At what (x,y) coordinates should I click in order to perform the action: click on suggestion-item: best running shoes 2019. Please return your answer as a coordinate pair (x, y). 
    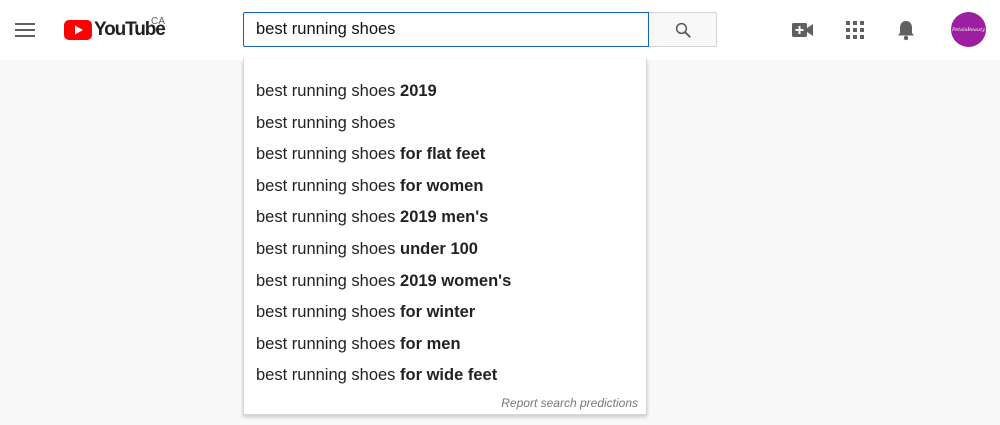
    Looking at the image, I should click on (445, 92).